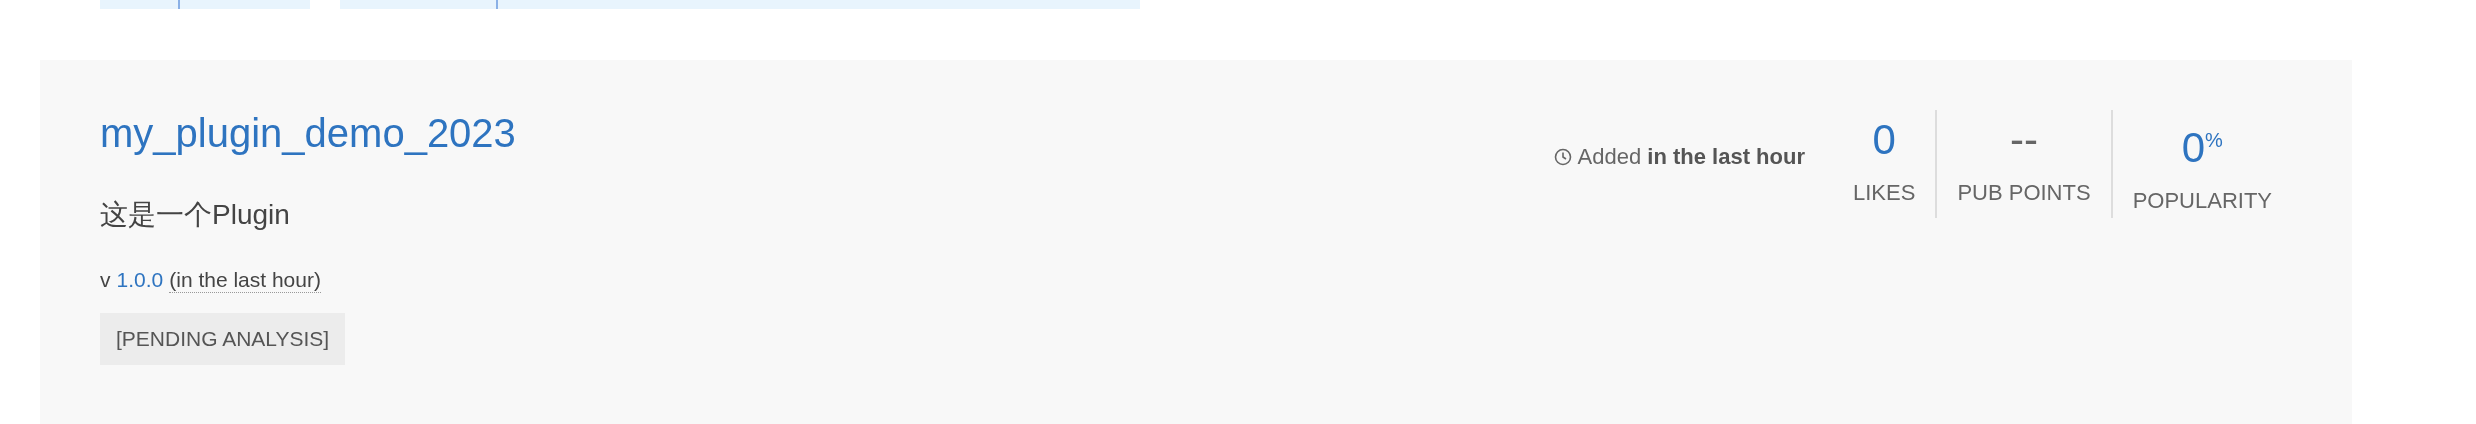 The height and width of the screenshot is (424, 2476). Describe the element at coordinates (2024, 140) in the screenshot. I see `stat-value: --` at that location.